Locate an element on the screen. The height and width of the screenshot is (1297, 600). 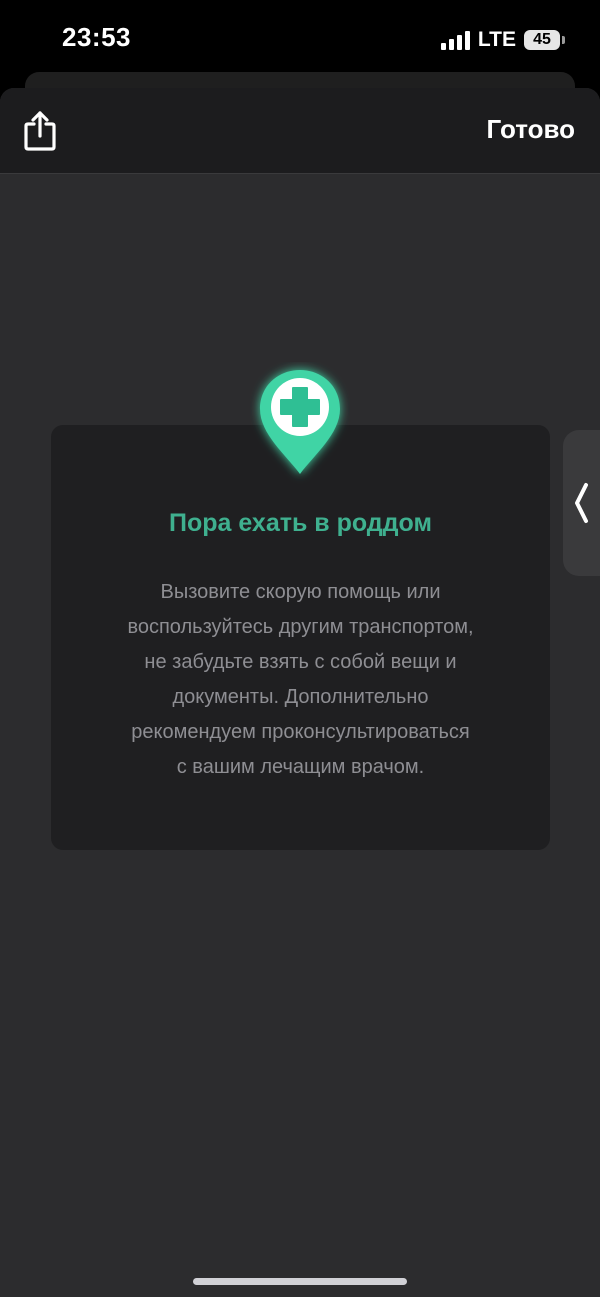
chevron-left-icon is located at coordinates (581, 503).